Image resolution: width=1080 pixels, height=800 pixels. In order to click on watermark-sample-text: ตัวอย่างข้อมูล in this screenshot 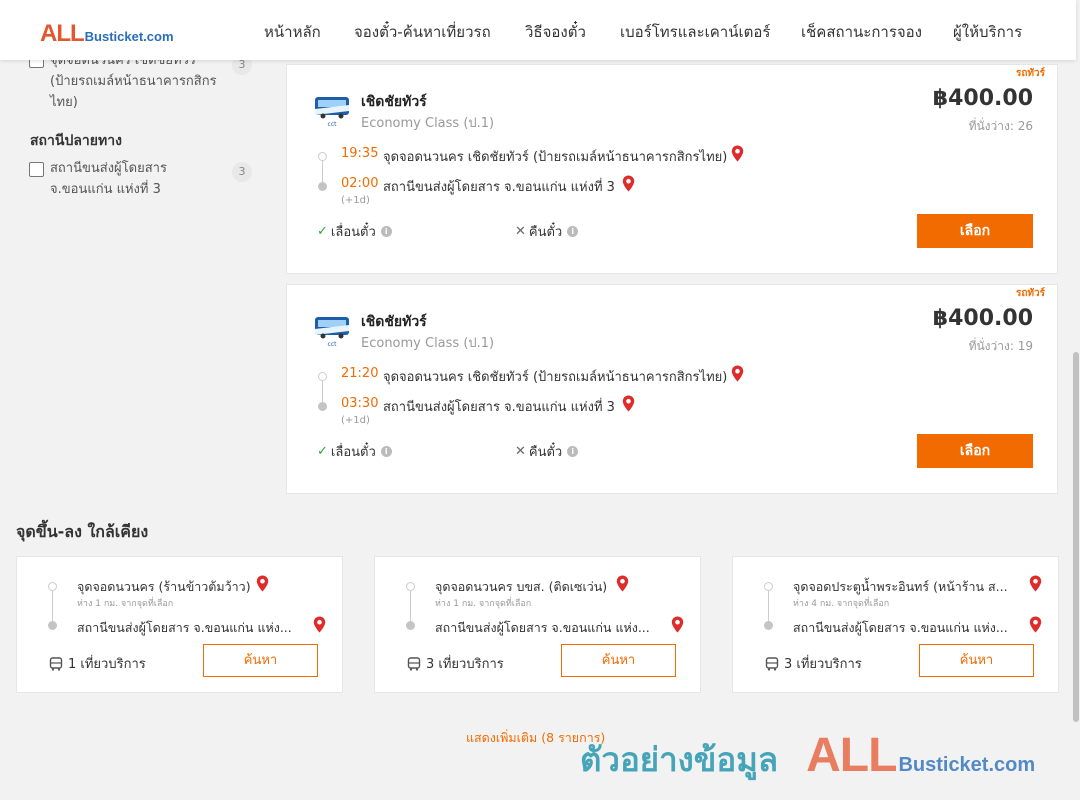, I will do `click(679, 759)`.